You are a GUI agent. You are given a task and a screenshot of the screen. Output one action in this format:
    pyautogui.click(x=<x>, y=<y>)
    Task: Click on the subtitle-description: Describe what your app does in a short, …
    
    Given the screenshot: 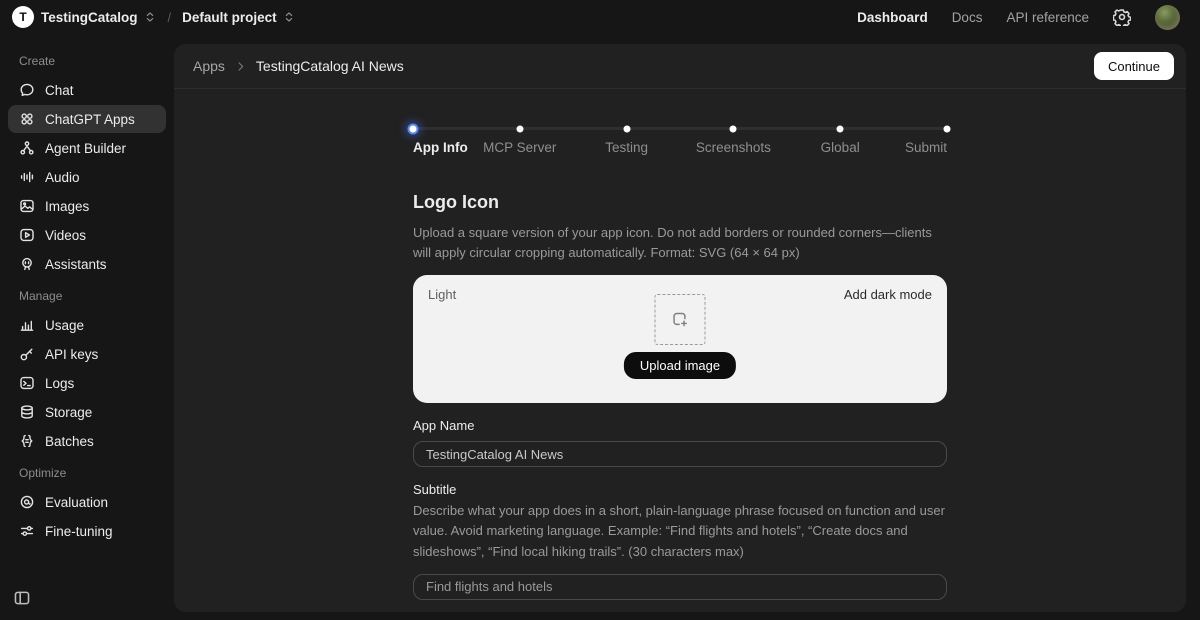 What is the action you would take?
    pyautogui.click(x=679, y=531)
    